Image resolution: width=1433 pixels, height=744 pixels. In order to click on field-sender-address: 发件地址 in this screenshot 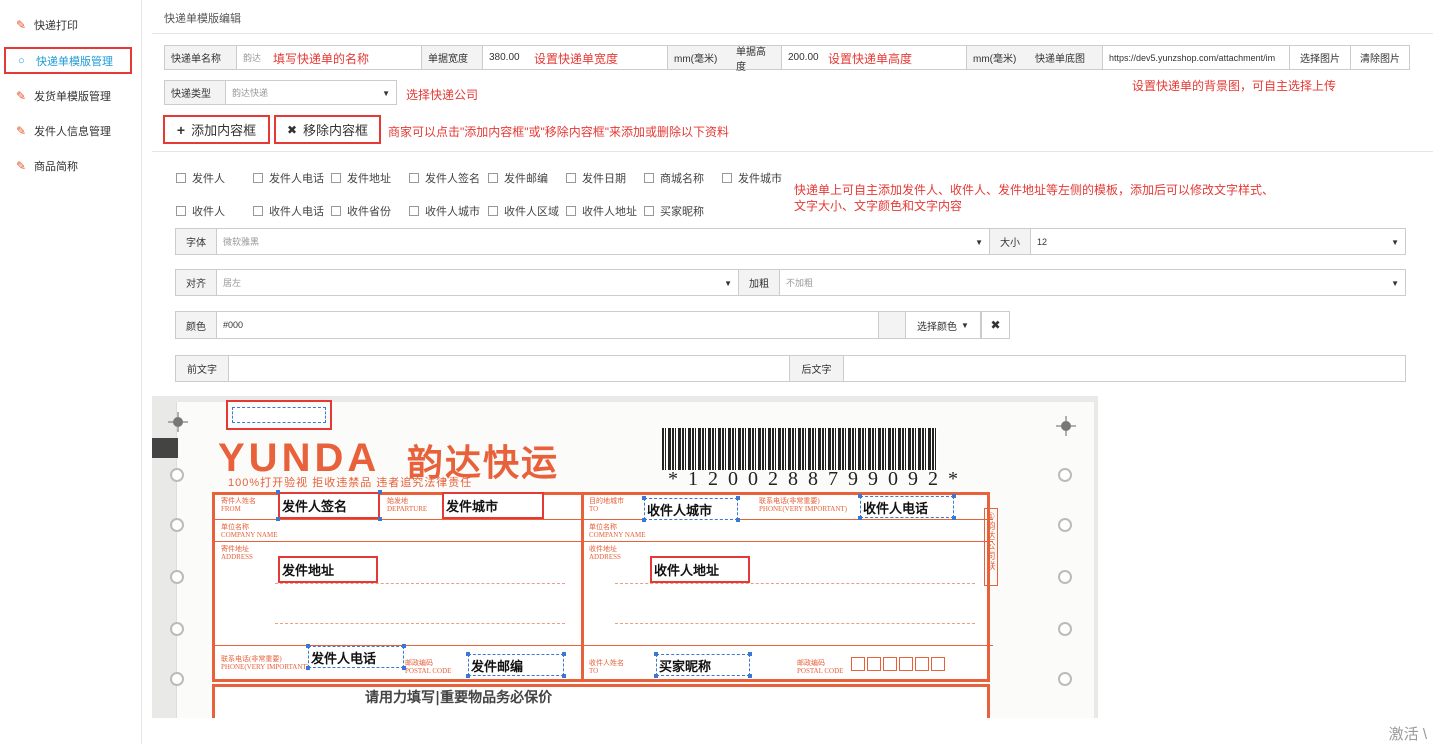, I will do `click(328, 569)`.